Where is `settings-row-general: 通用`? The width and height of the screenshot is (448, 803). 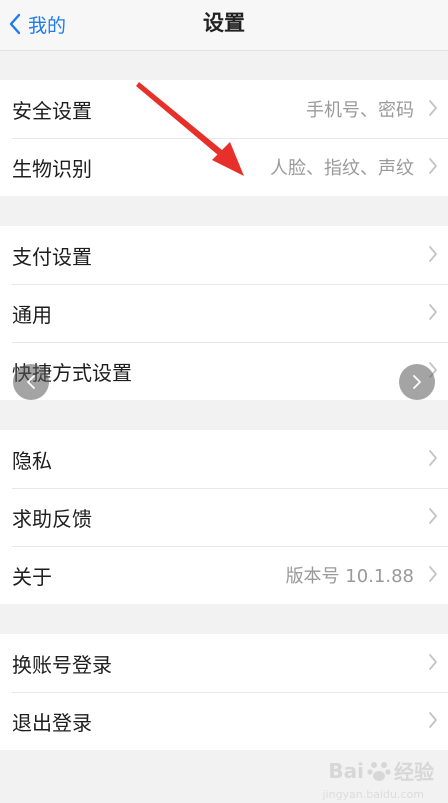 settings-row-general: 通用 is located at coordinates (224, 313).